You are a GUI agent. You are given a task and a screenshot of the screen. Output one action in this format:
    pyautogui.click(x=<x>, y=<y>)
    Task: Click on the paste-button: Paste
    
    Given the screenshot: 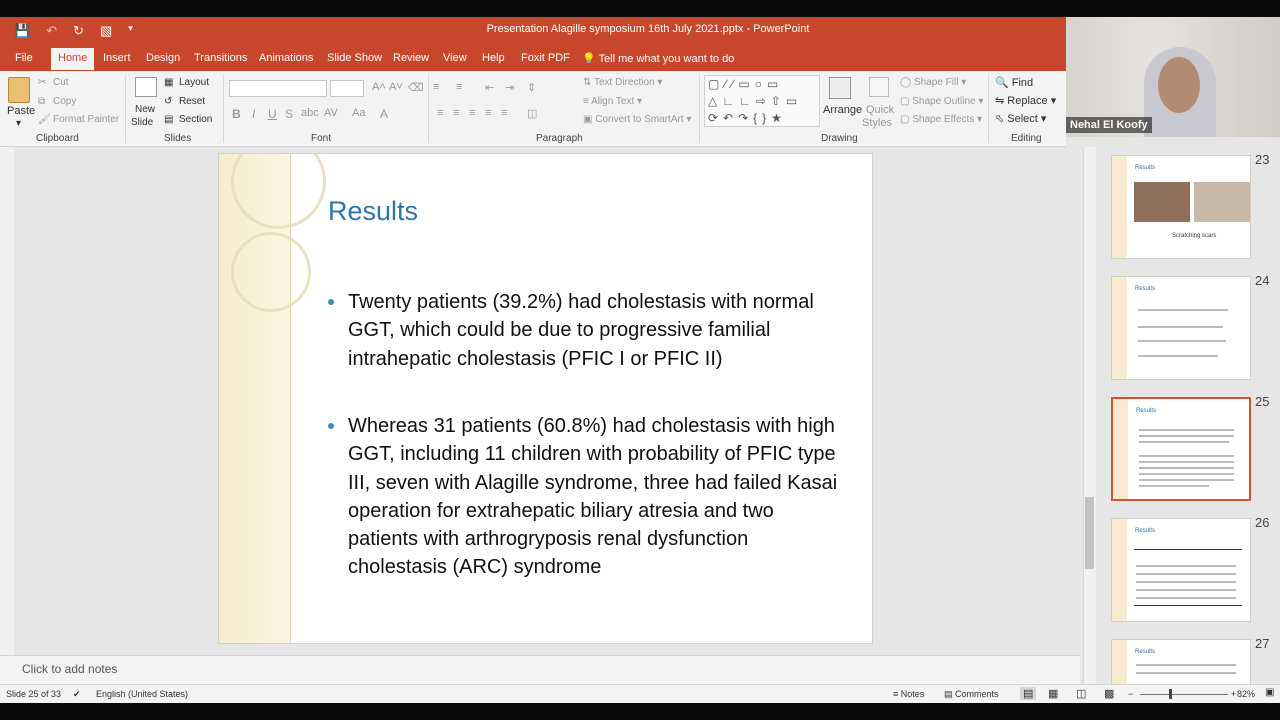 What is the action you would take?
    pyautogui.click(x=21, y=111)
    